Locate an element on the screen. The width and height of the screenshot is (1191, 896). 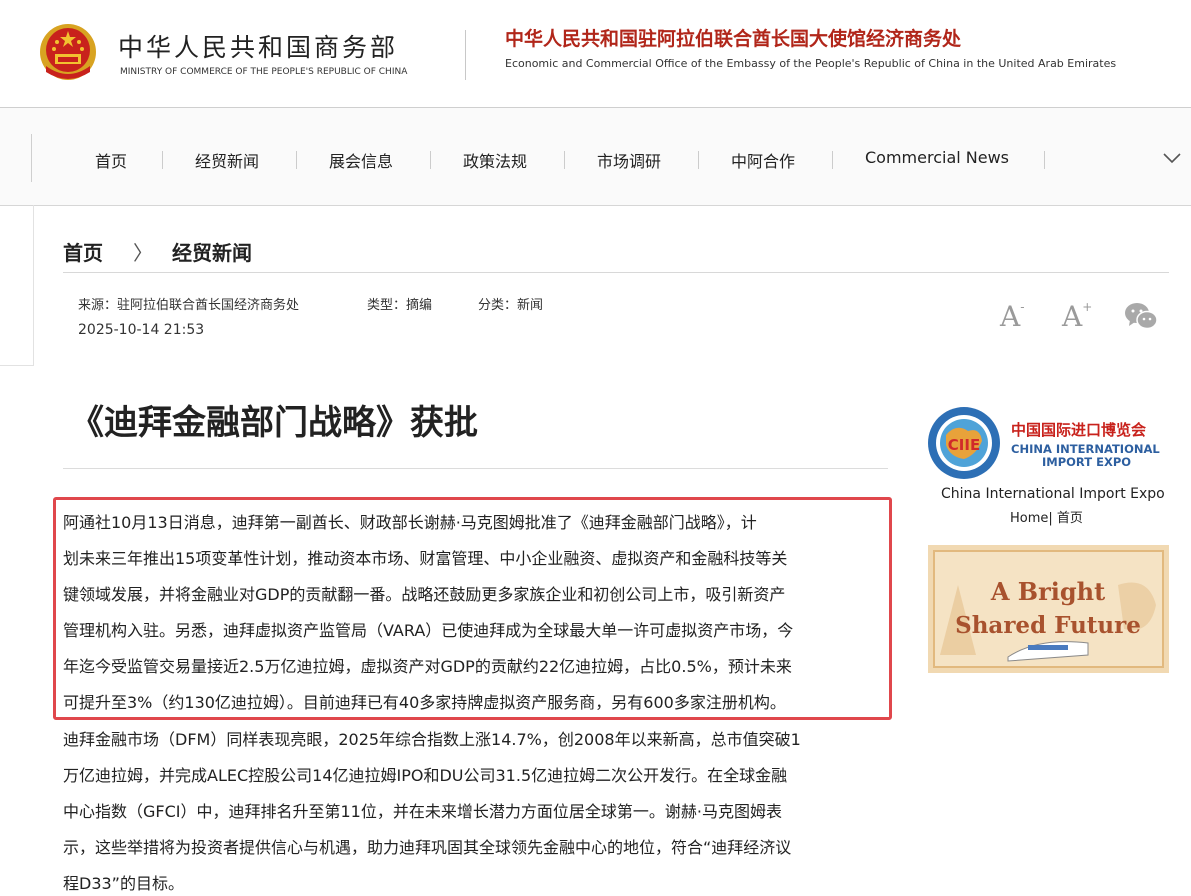
article-line: 程D33”的目标。 is located at coordinates (123, 883).